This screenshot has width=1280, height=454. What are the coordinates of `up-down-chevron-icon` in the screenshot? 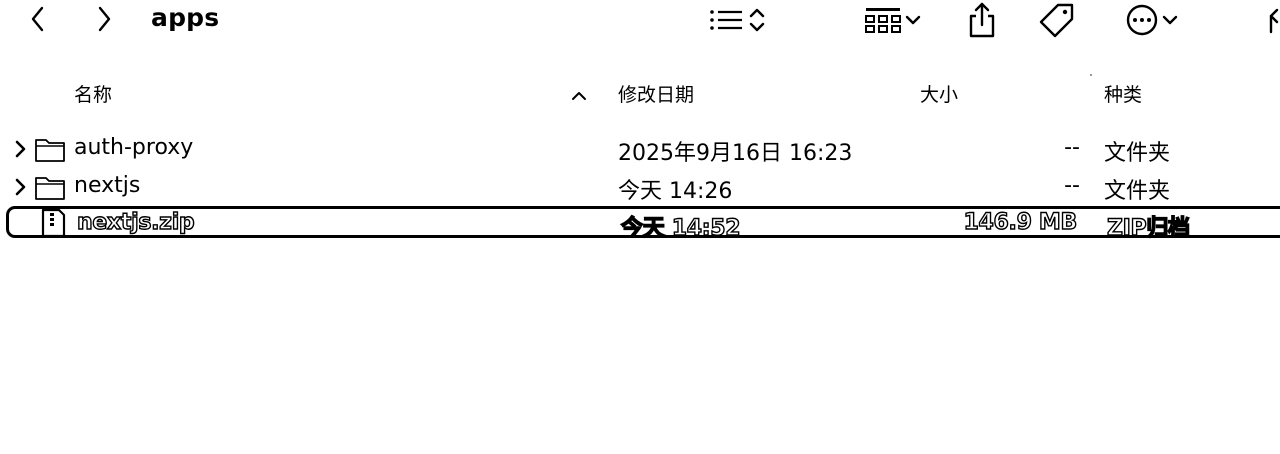 It's located at (757, 20).